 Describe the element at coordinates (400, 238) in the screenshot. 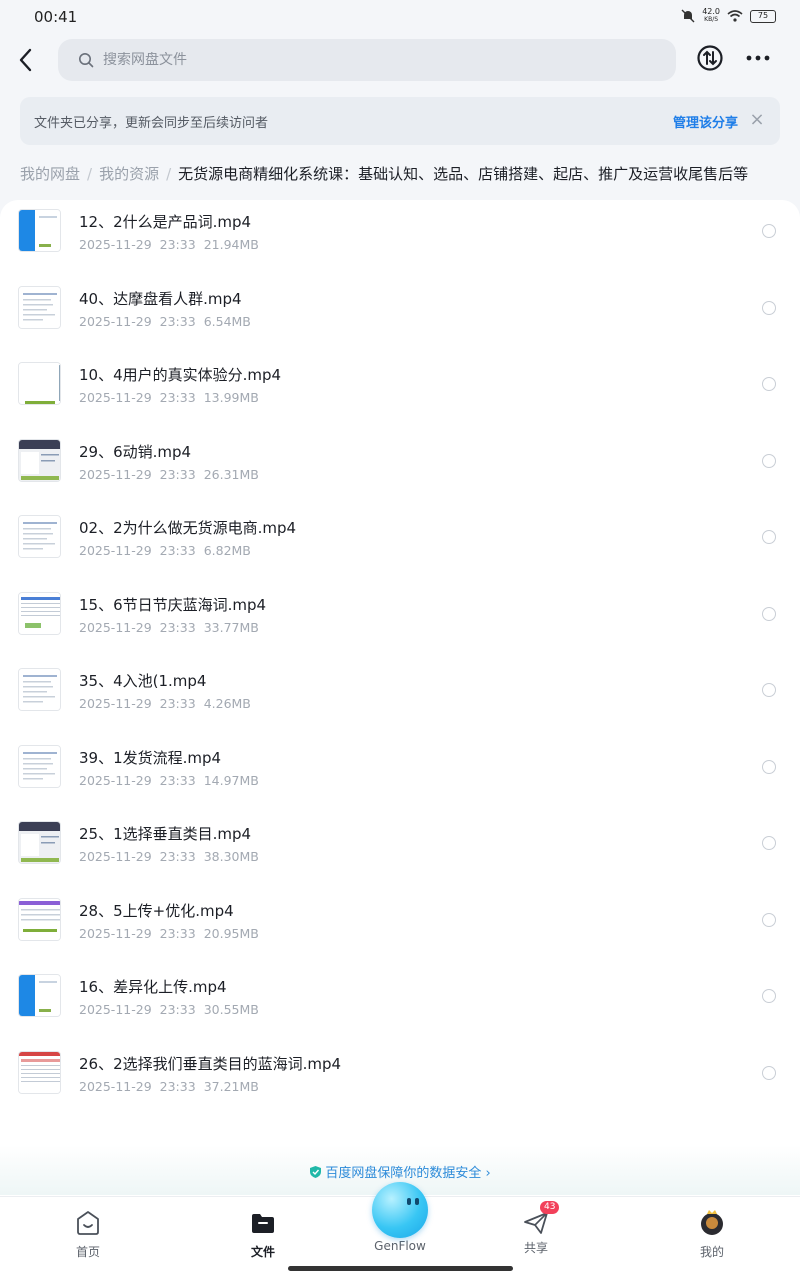

I see `file-row: 12、2什么是产品词.mp4 2025-11-29 23:33 21.94MB` at that location.